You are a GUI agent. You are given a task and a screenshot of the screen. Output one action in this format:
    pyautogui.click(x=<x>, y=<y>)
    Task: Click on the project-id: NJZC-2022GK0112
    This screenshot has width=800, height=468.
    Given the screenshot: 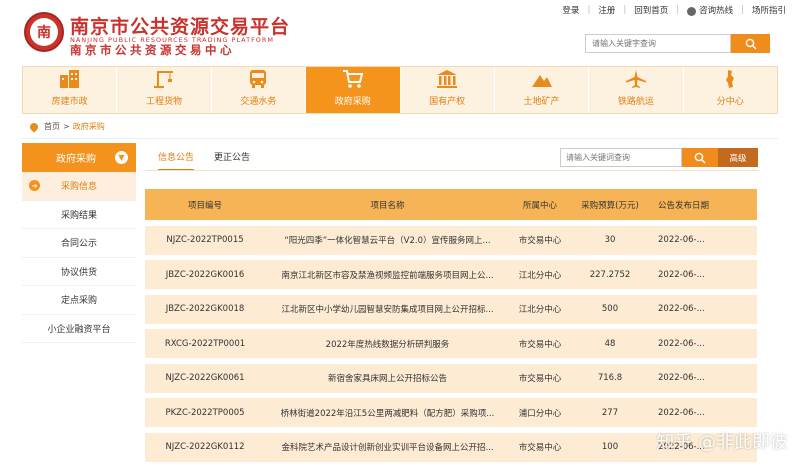 What is the action you would take?
    pyautogui.click(x=205, y=447)
    